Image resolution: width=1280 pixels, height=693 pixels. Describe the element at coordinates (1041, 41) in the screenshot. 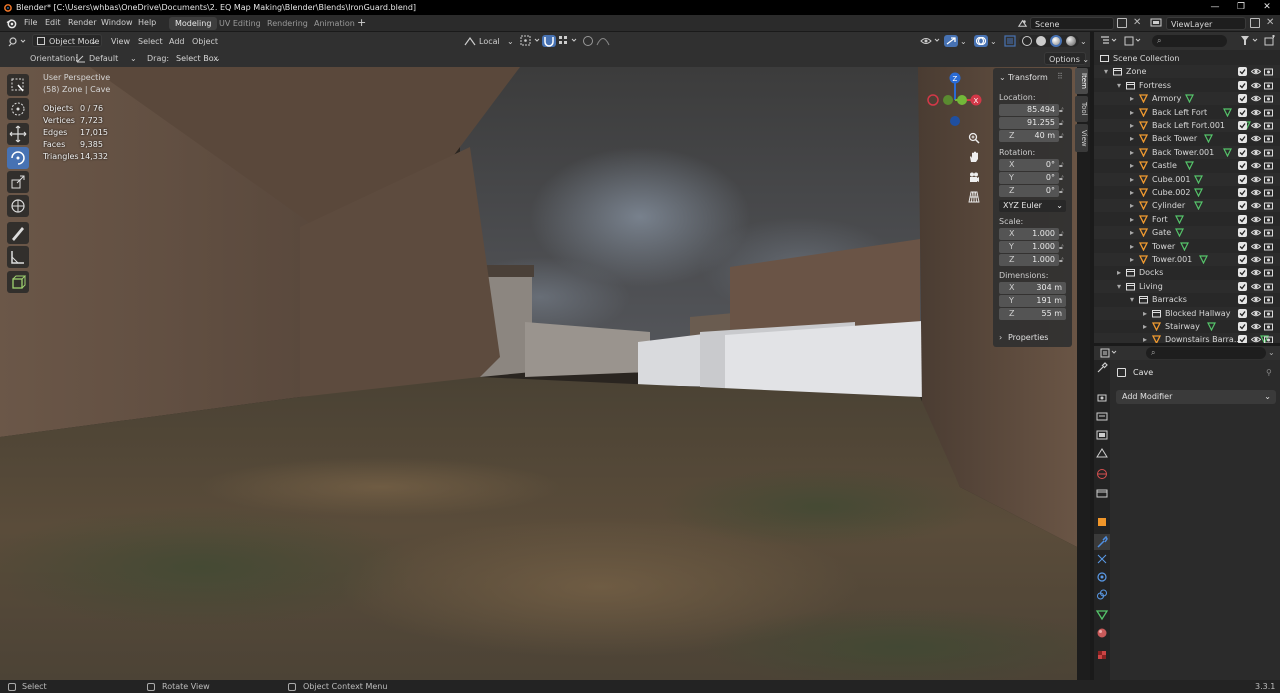

I see `solid-shading-icon` at that location.